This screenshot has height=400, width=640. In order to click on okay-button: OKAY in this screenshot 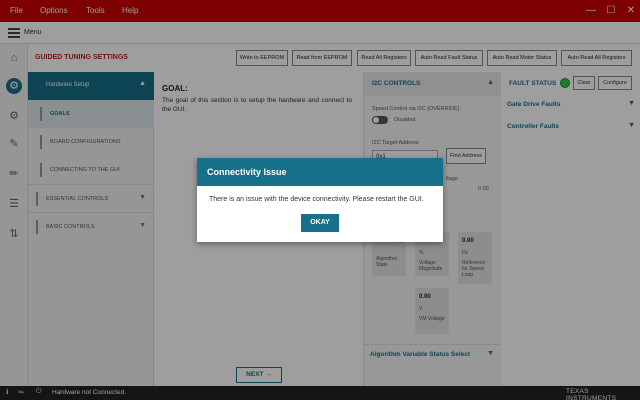, I will do `click(320, 223)`.